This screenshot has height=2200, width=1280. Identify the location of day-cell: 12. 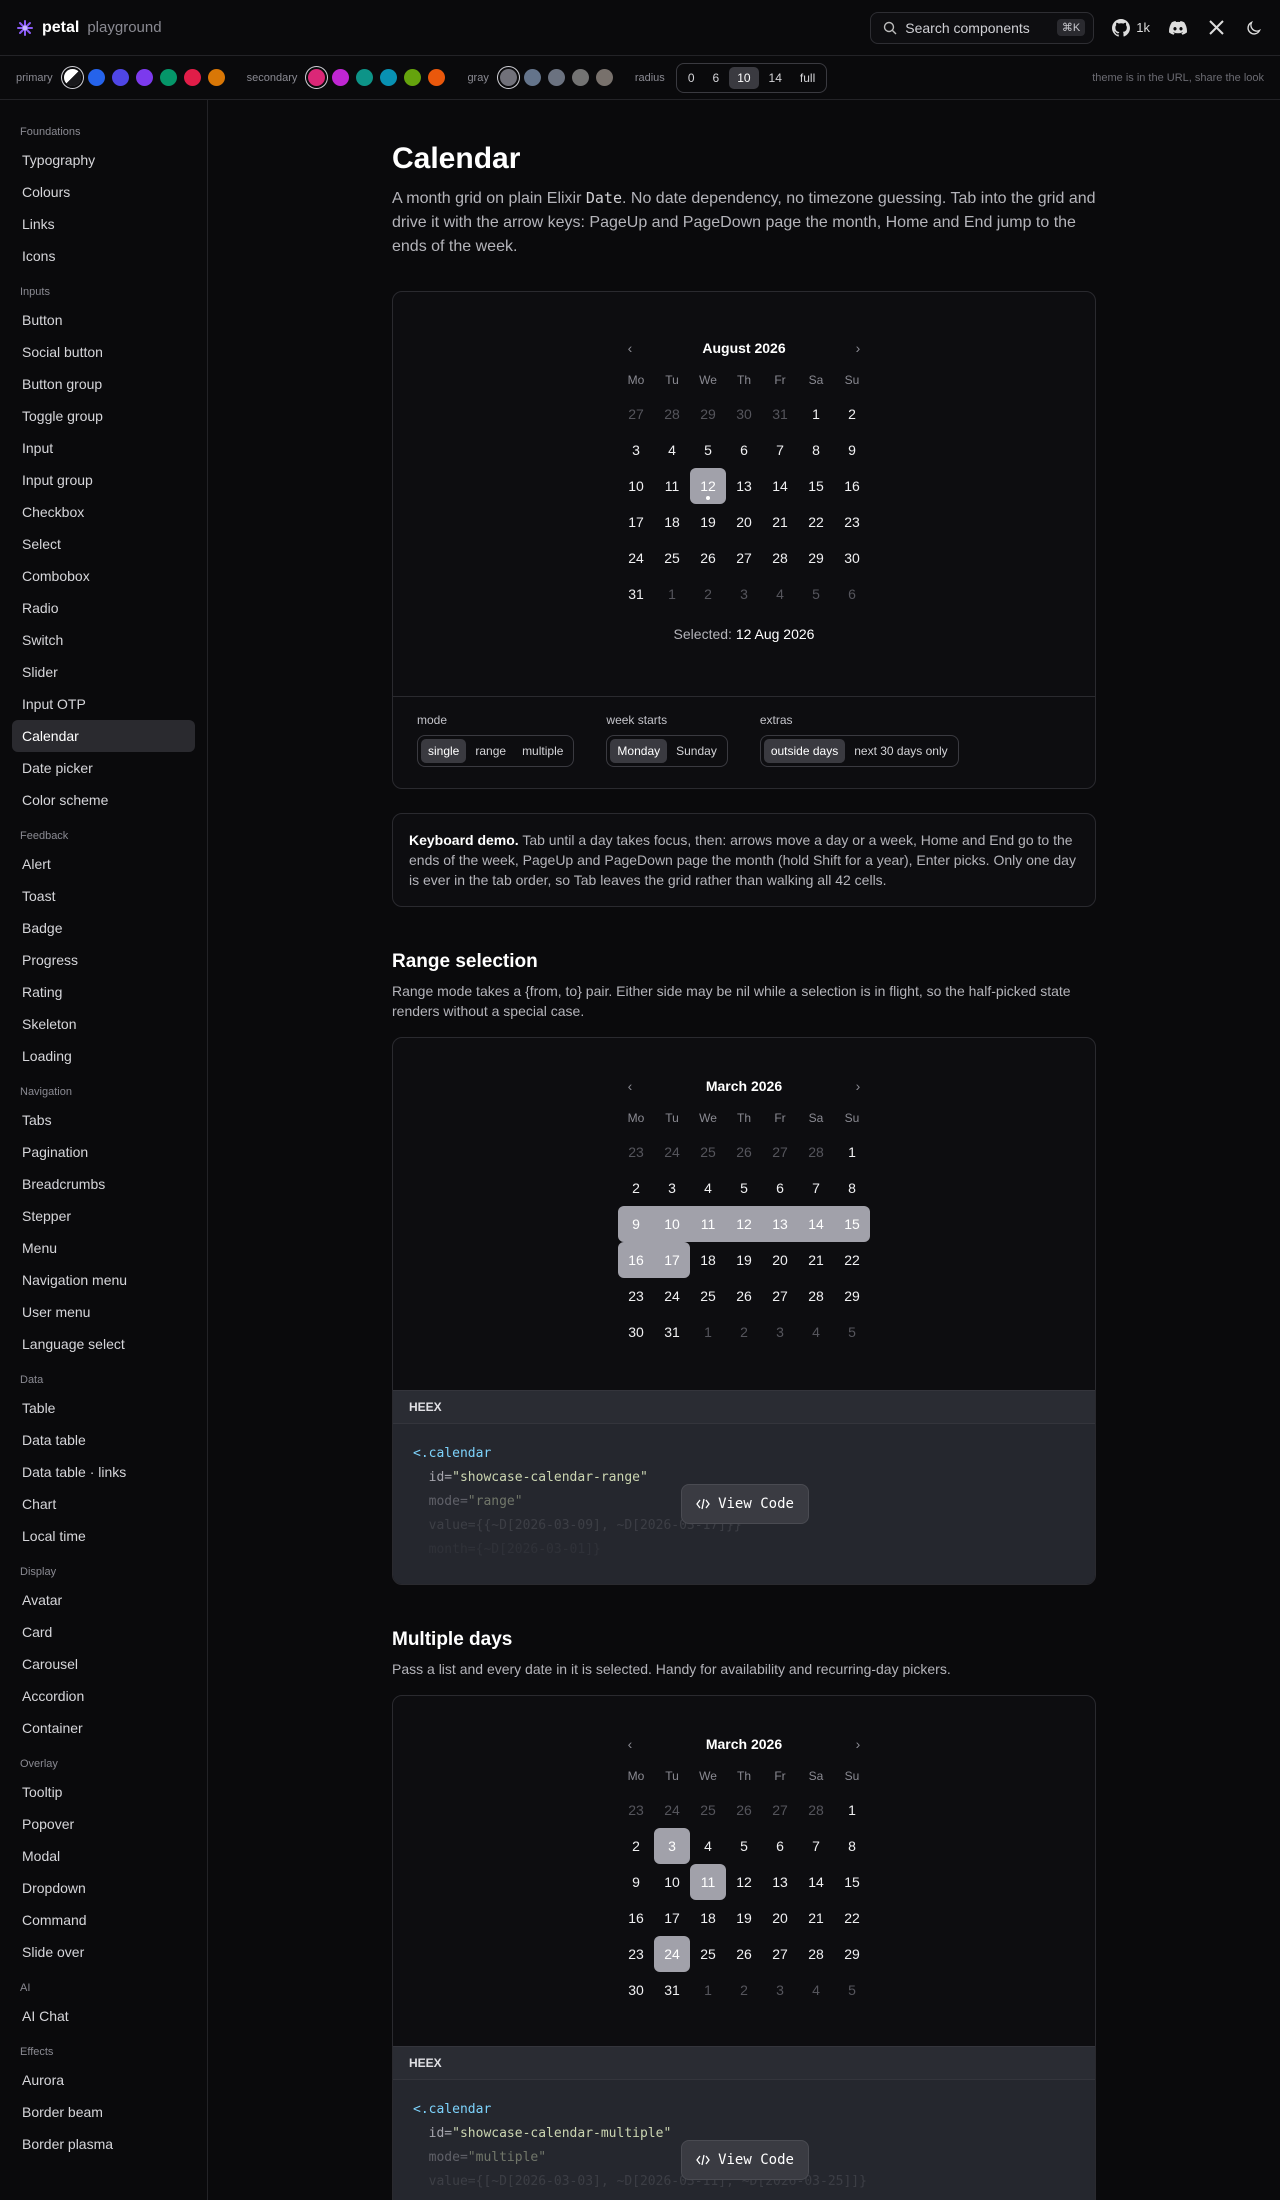
(744, 1882).